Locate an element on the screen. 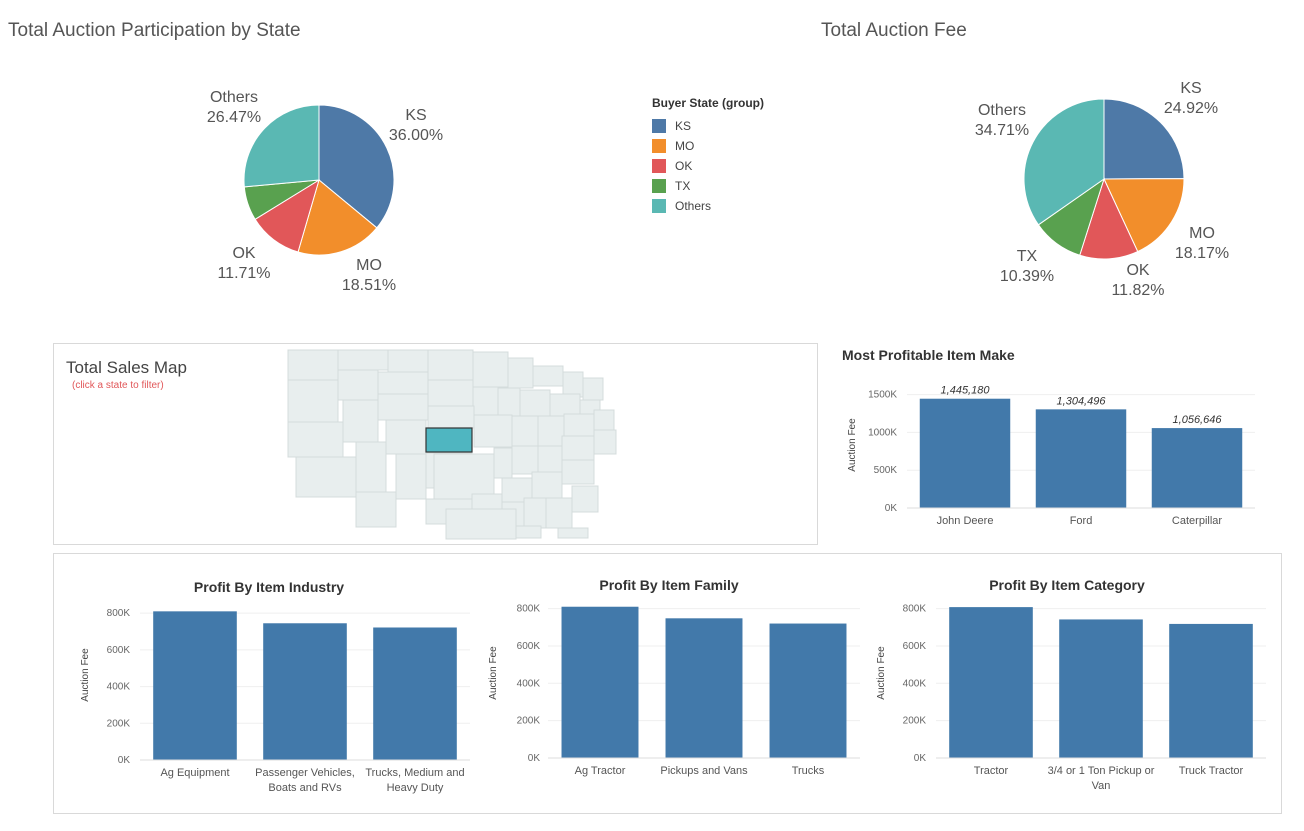 The image size is (1304, 831). buyer-state-legend: Buyer State (group) KS MO OK TX Others is located at coordinates (708, 156).